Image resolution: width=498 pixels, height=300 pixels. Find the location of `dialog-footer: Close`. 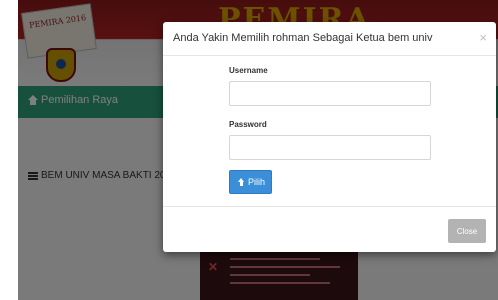

dialog-footer: Close is located at coordinates (329, 229).